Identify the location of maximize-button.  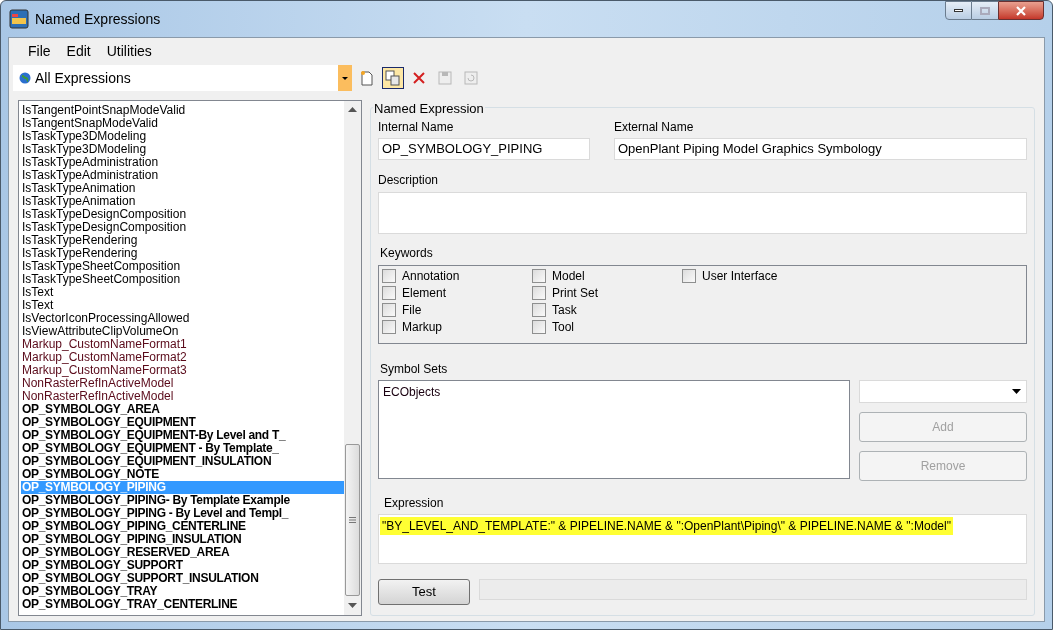
(985, 10).